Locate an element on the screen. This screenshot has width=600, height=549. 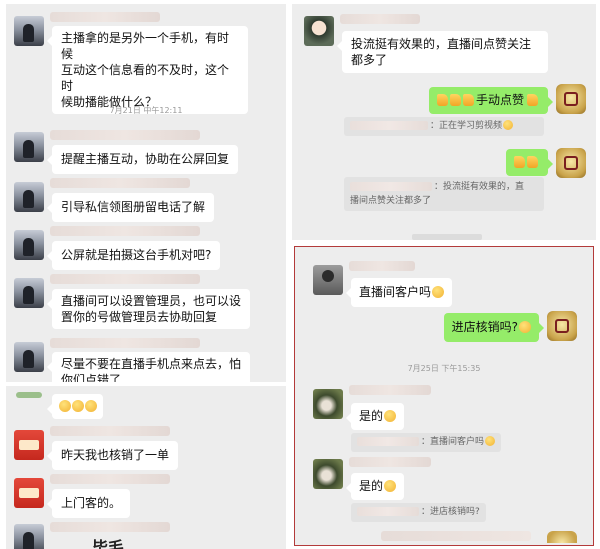
quote-text: 播间点赞关注都多了 is located at coordinates (391, 201).